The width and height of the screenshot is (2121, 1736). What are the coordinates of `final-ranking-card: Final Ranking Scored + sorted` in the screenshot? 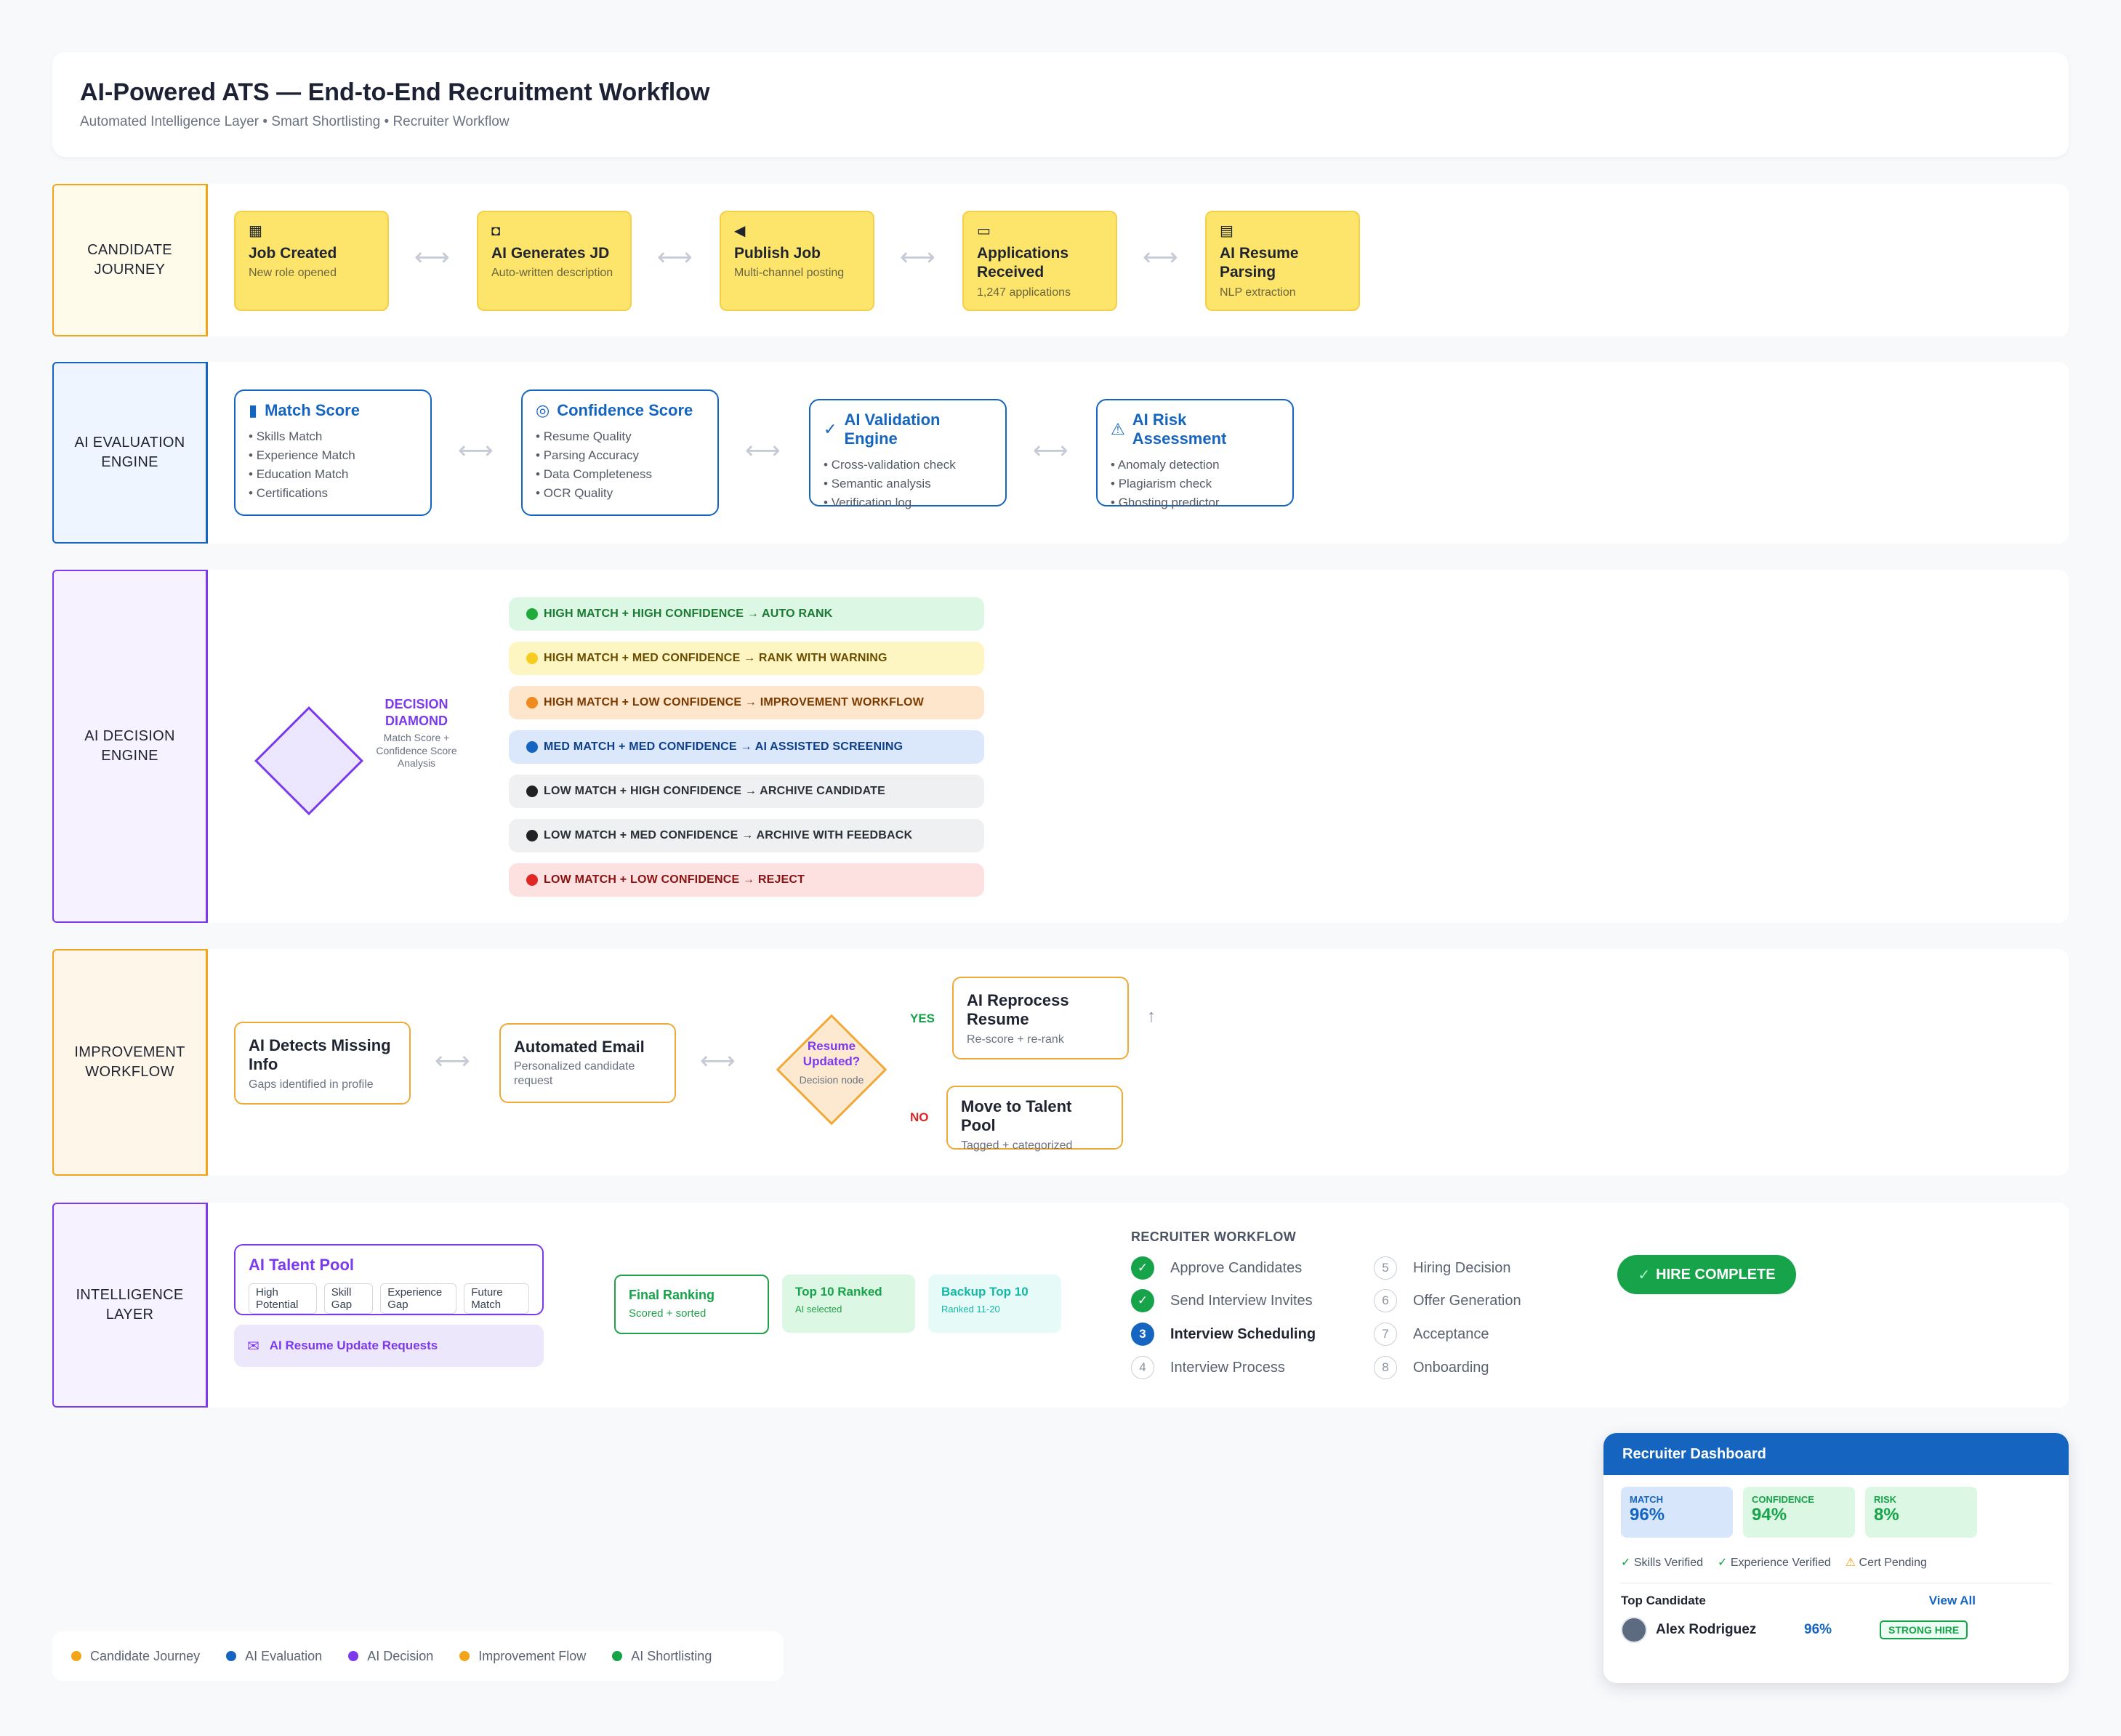 It's located at (691, 1304).